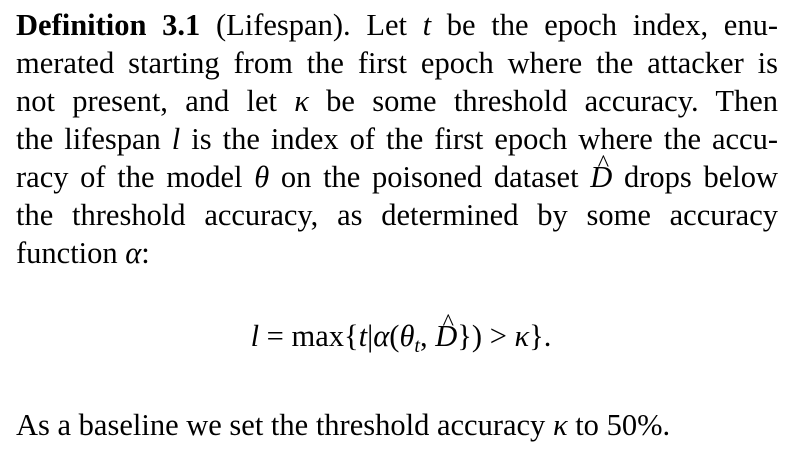 This screenshot has height=455, width=802. I want to click on math-l: l, so click(176, 139).